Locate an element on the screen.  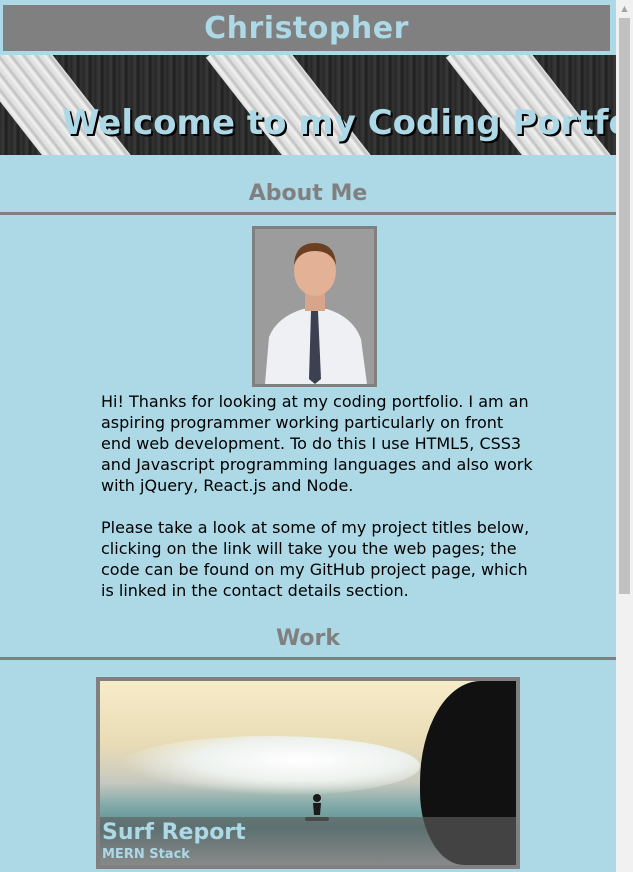
vertical-scrollbar: ▲ is located at coordinates (624, 436).